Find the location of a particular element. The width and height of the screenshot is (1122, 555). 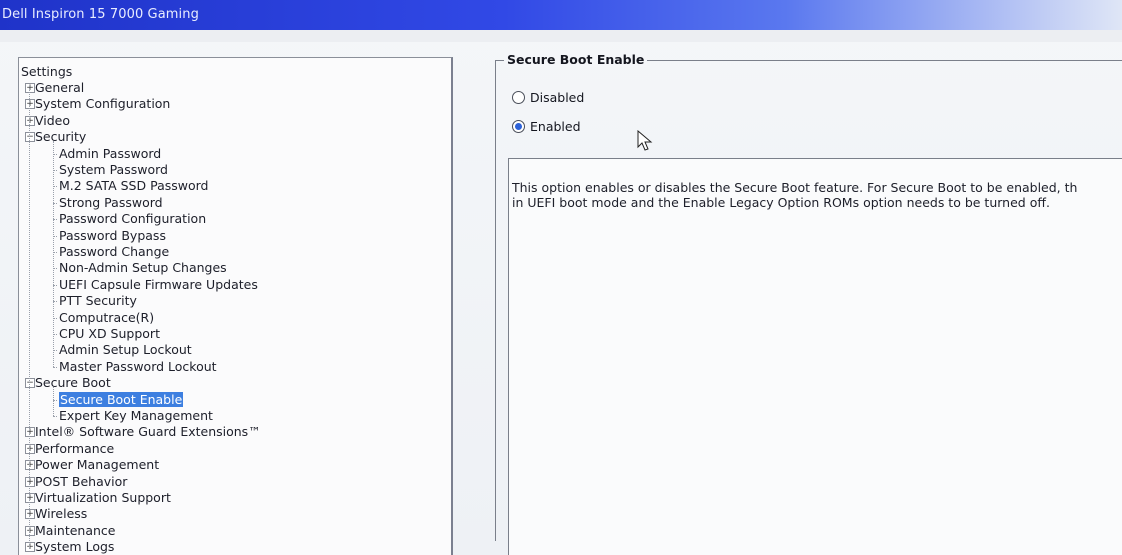

tree-item: Secure Boot Enable is located at coordinates (121, 399).